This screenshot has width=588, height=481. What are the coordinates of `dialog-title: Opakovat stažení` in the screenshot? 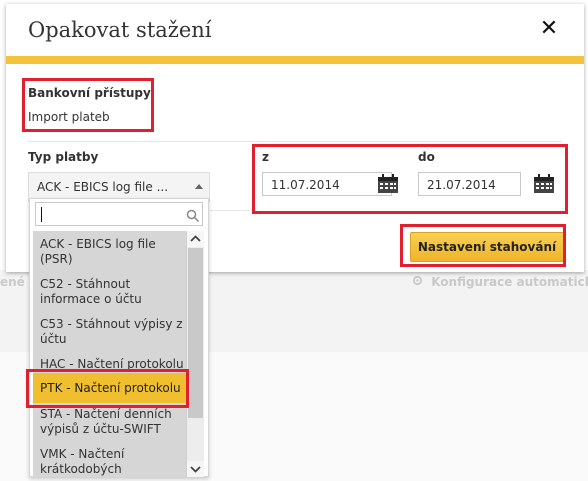 It's located at (120, 30).